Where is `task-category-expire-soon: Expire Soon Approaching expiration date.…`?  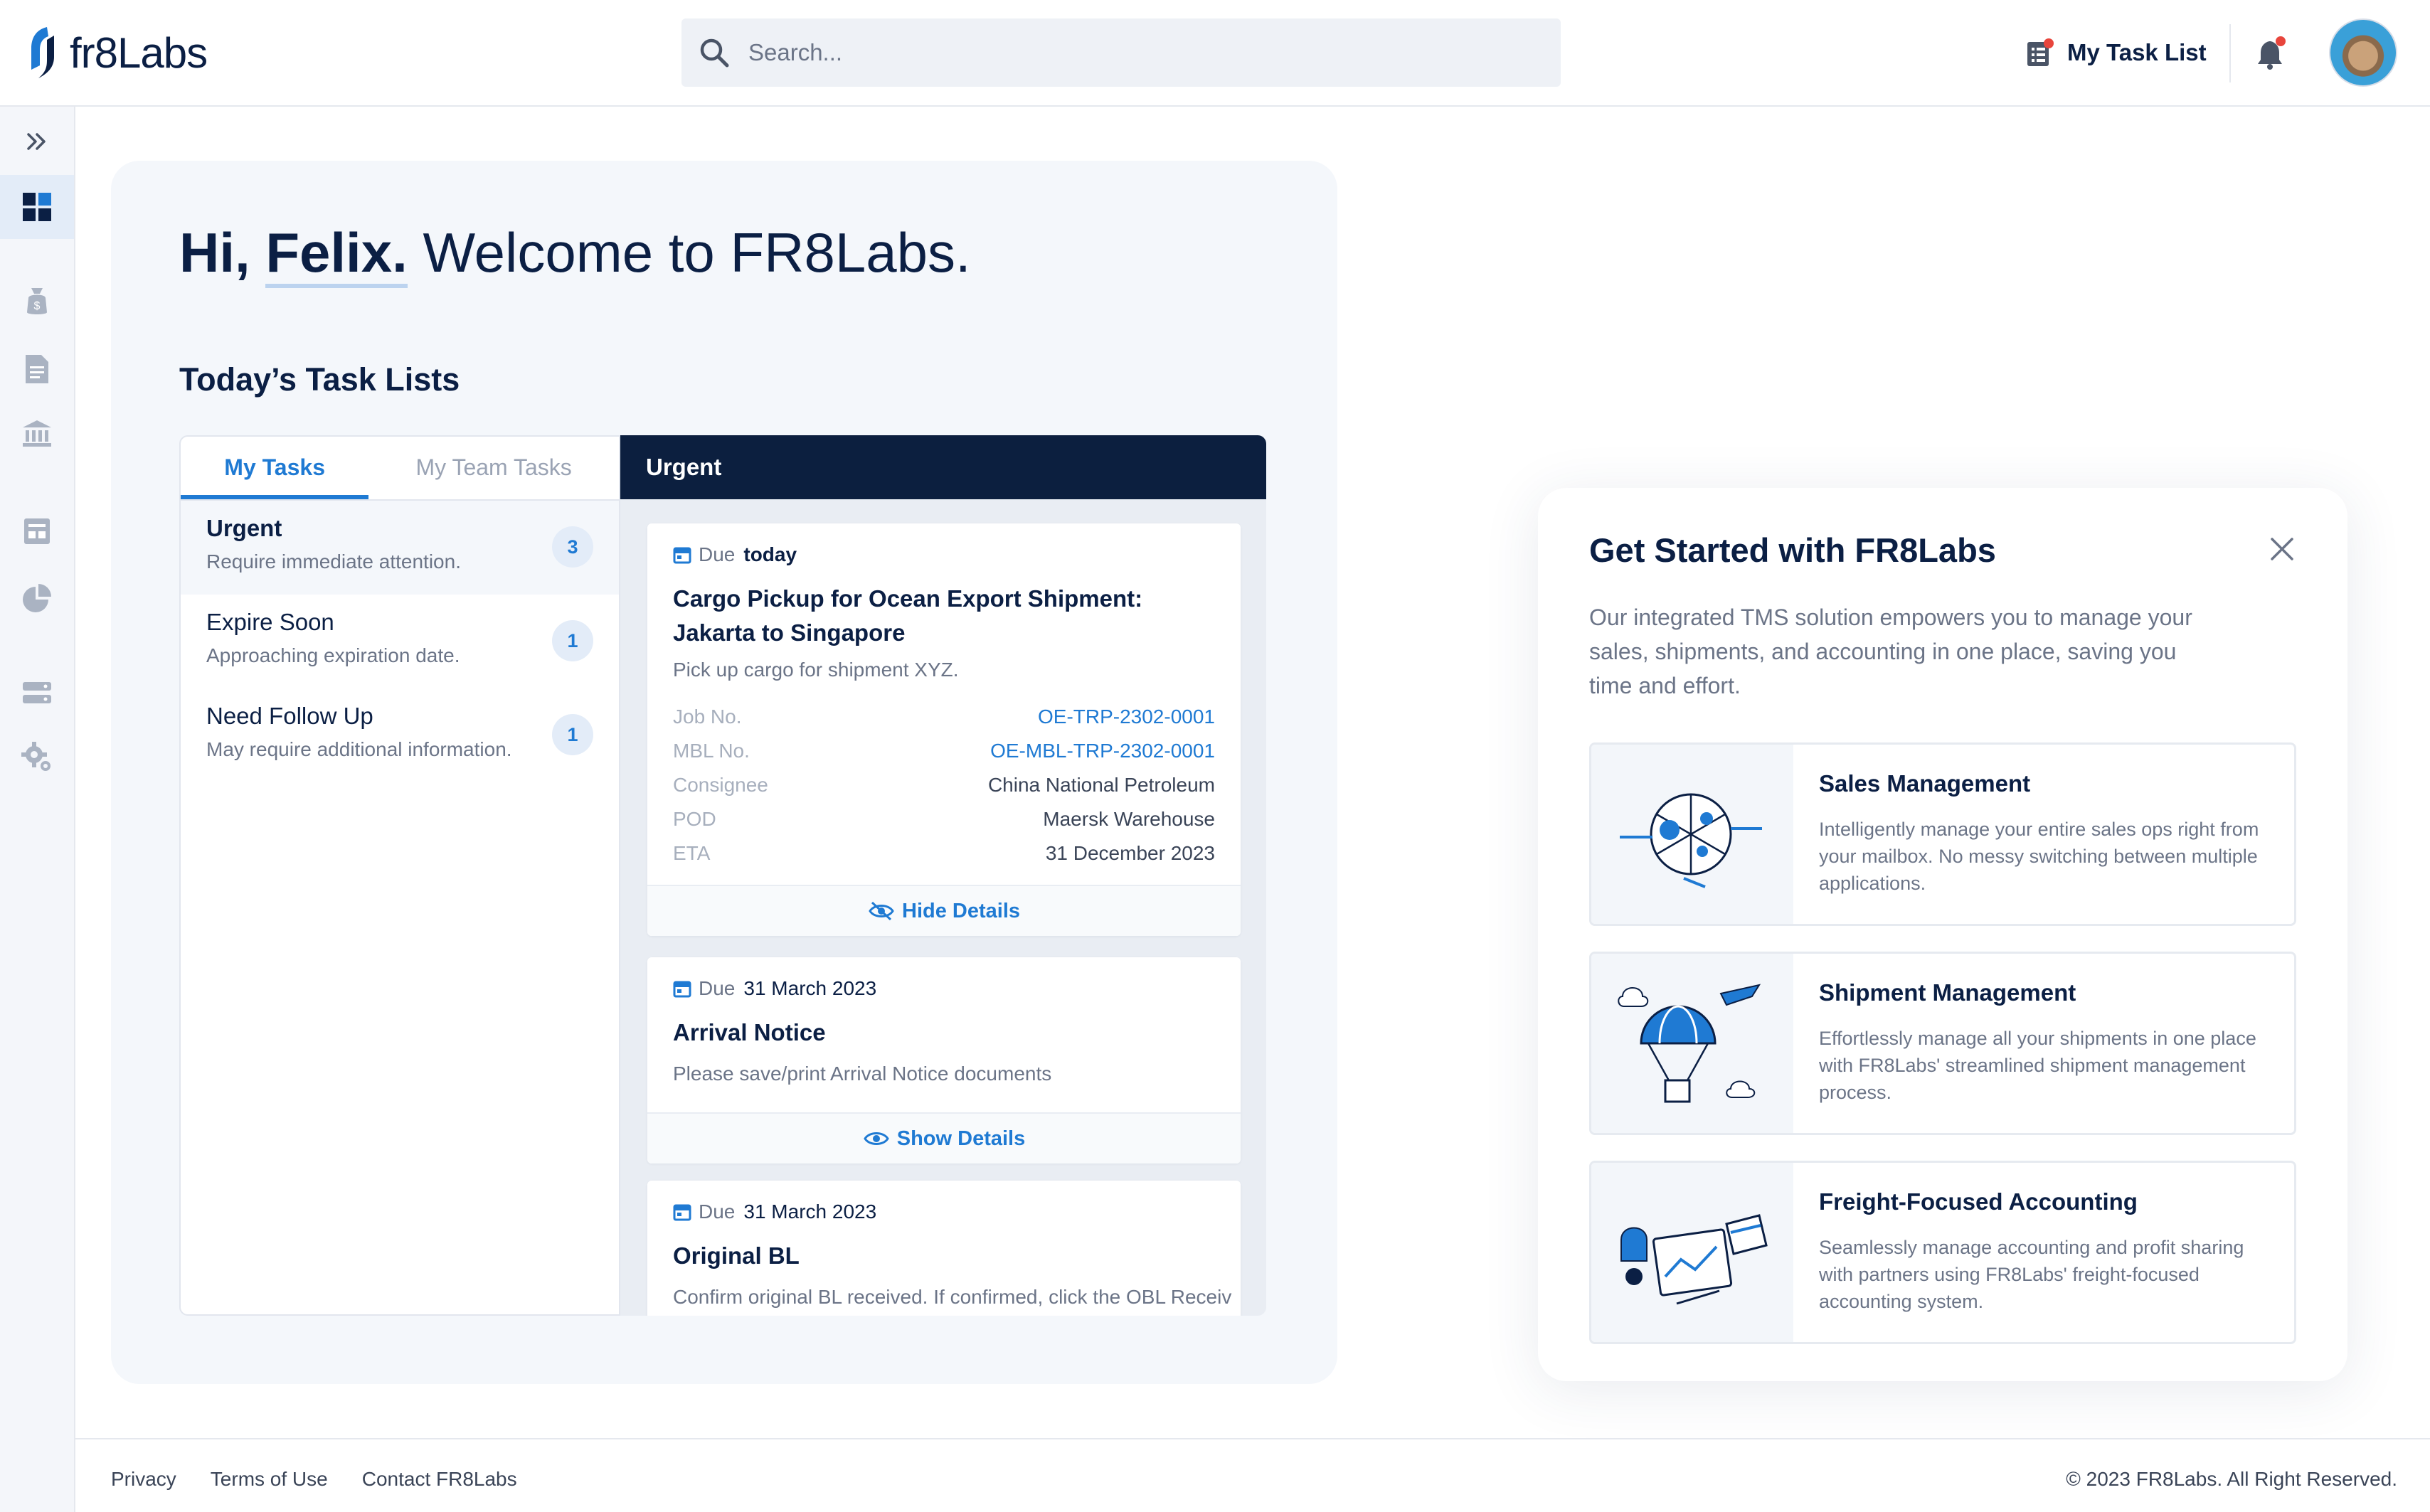 task-category-expire-soon: Expire Soon Approaching expiration date.… is located at coordinates (400, 641).